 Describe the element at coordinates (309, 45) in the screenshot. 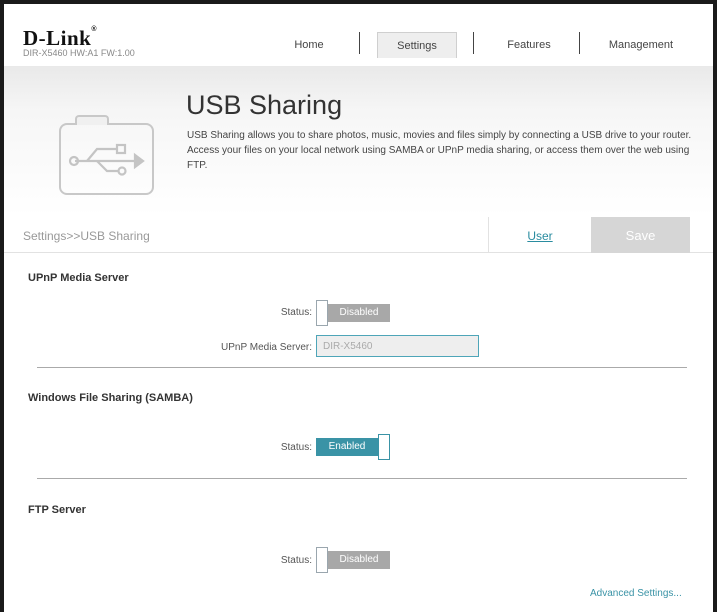

I see `nav-home: Home` at that location.